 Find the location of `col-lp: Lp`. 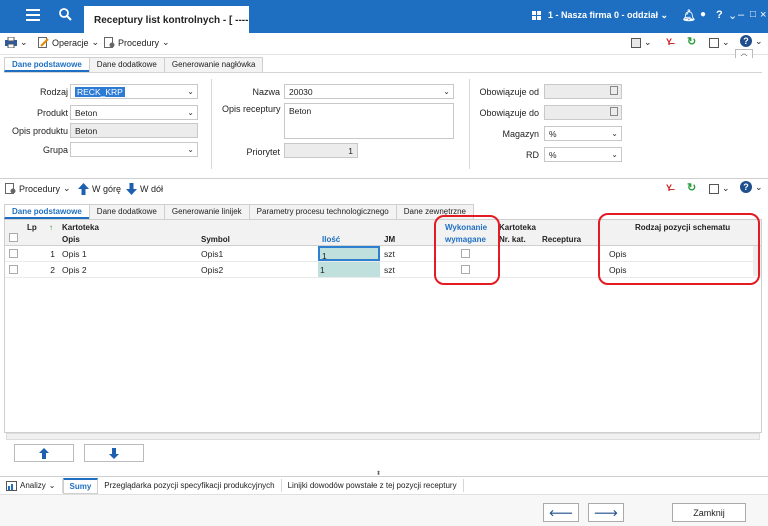

col-lp: Lp is located at coordinates (32, 227).